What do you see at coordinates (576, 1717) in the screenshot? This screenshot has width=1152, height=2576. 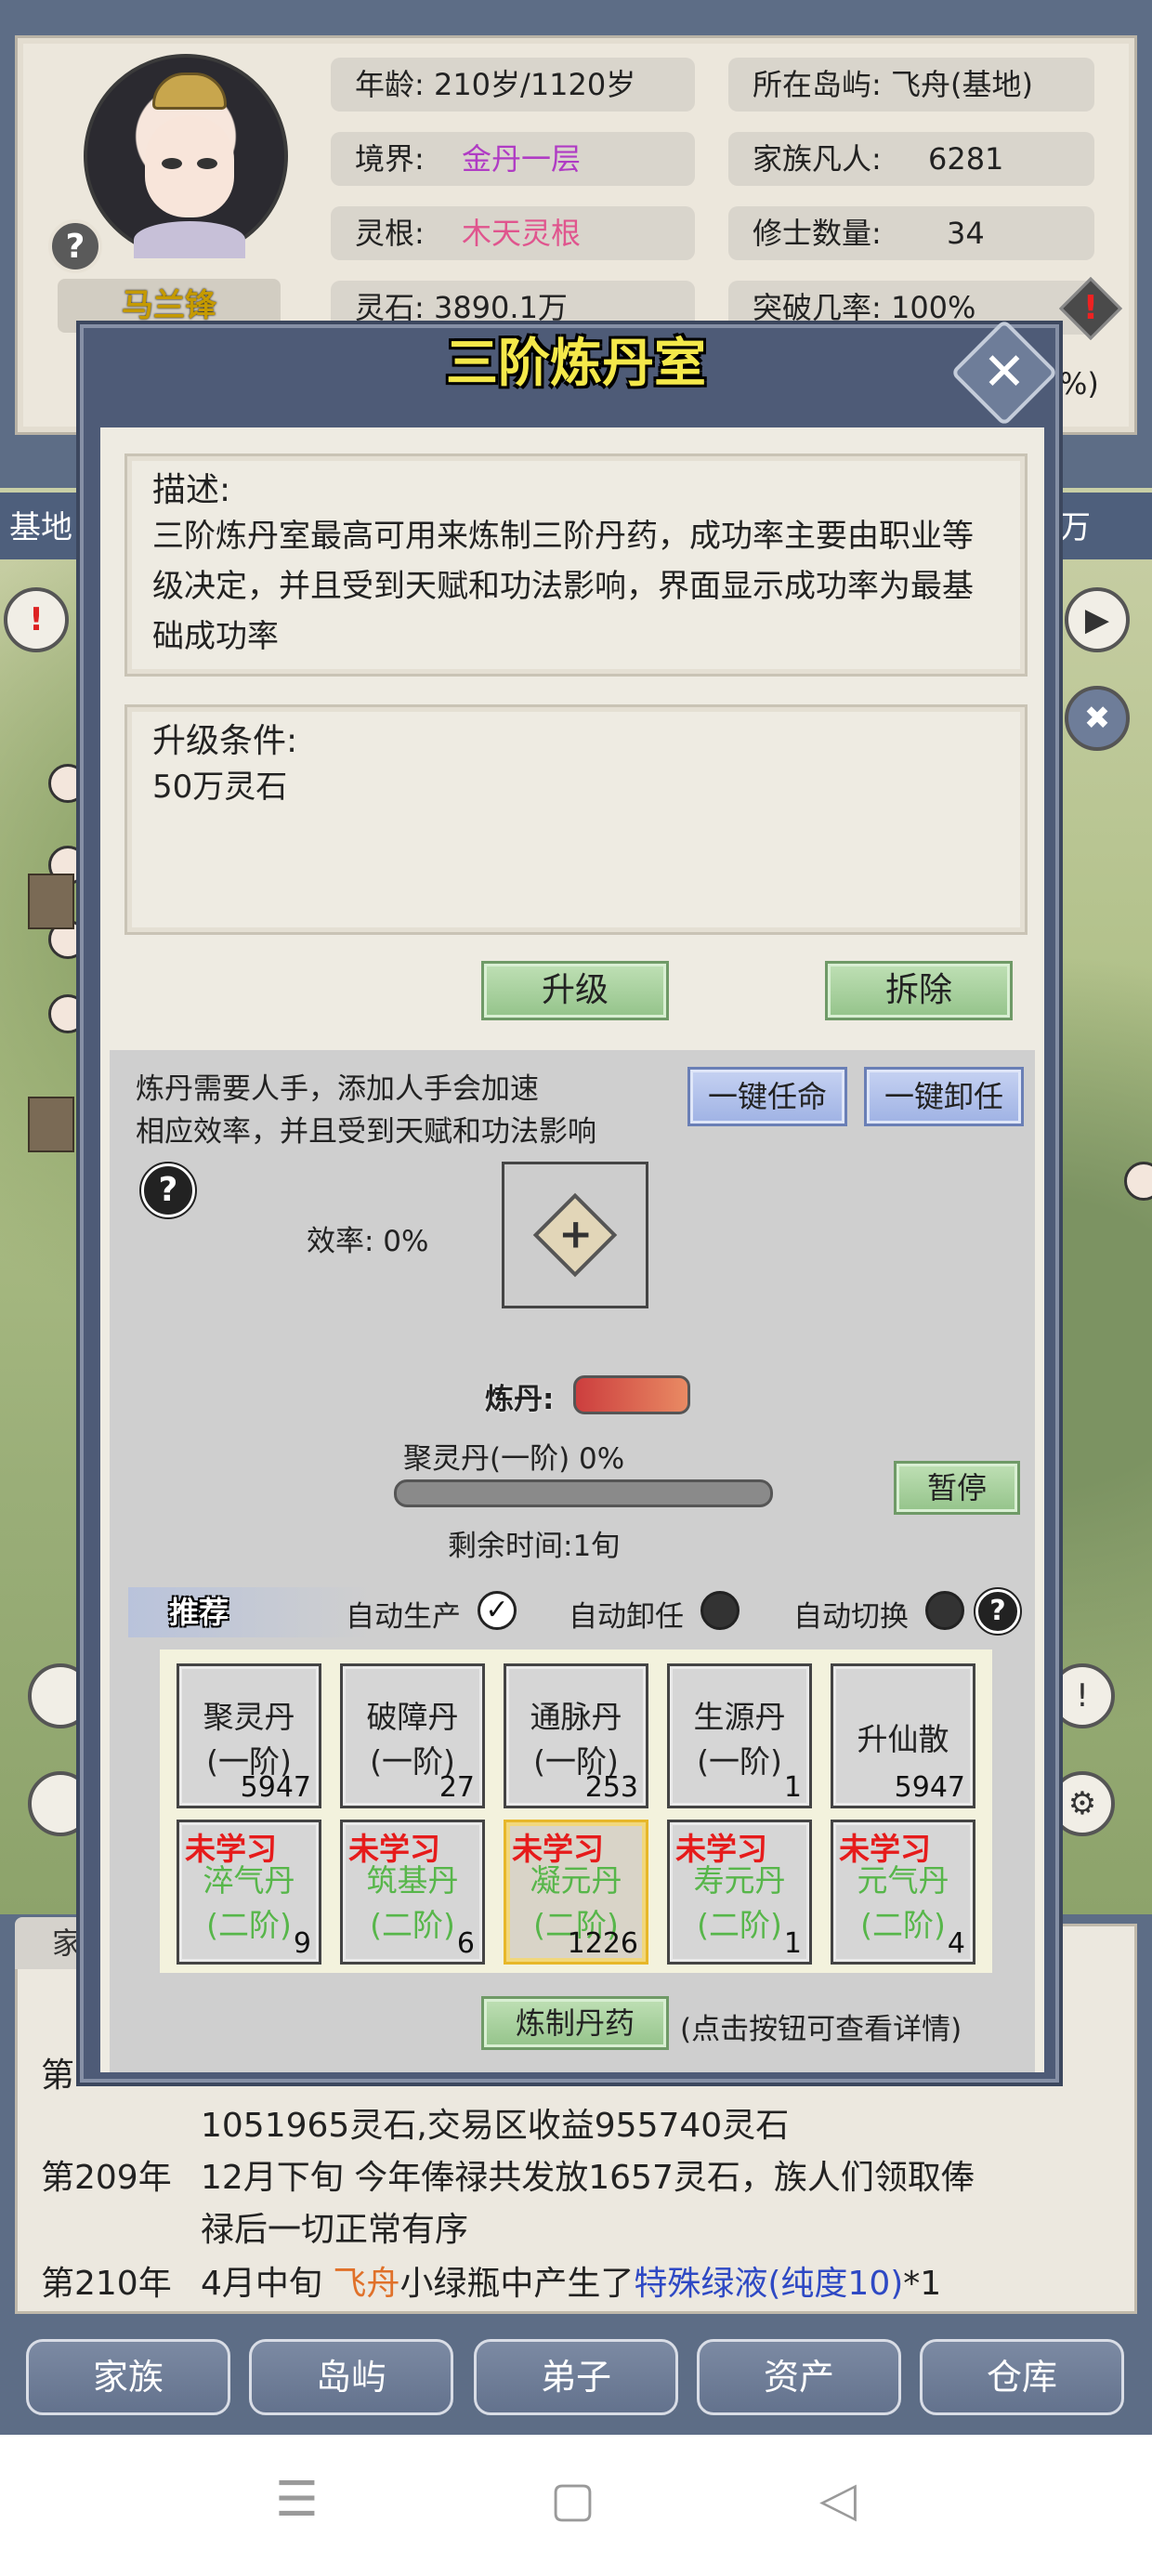 I see `pill-name: 通脉丹` at bounding box center [576, 1717].